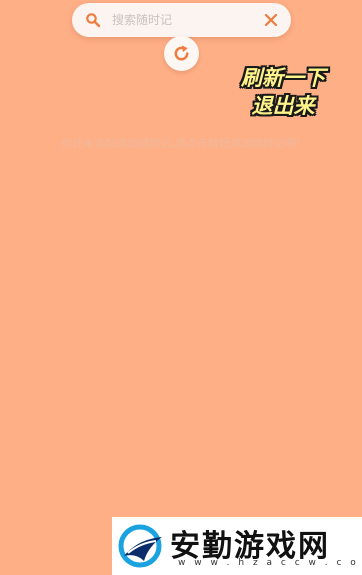 The height and width of the screenshot is (575, 362). I want to click on search-input, so click(182, 20).